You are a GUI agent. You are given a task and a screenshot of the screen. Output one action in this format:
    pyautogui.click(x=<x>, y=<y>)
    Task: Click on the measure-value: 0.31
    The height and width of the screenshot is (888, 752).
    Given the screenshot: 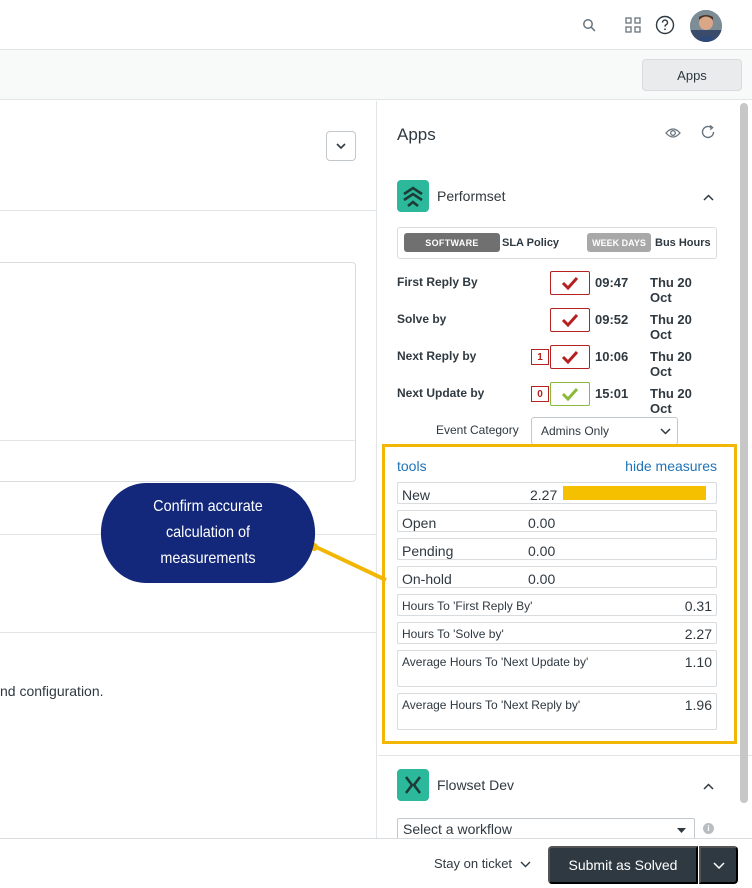 What is the action you would take?
    pyautogui.click(x=698, y=606)
    